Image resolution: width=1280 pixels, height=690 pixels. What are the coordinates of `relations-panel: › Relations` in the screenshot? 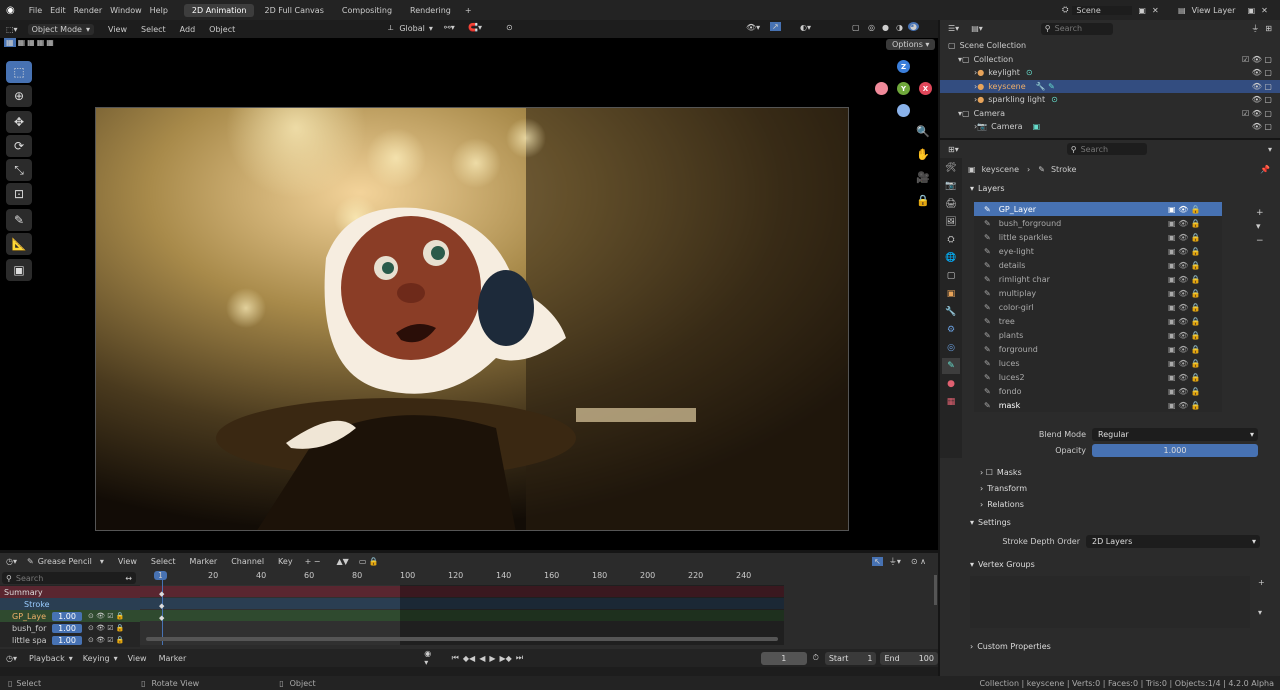 It's located at (1002, 504).